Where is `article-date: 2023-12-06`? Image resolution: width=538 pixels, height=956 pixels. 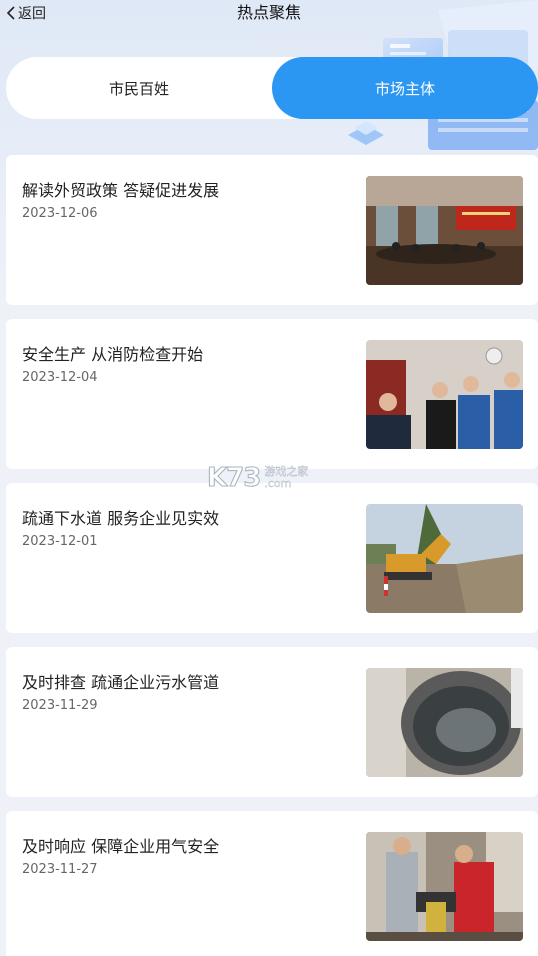 article-date: 2023-12-06 is located at coordinates (60, 213).